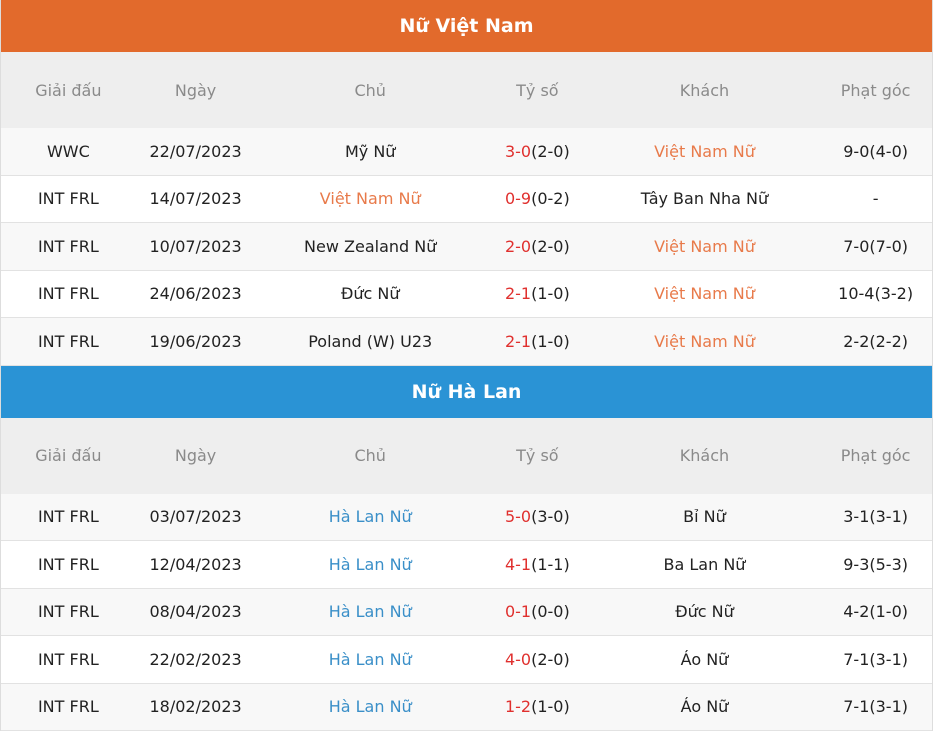 This screenshot has width=933, height=734. Describe the element at coordinates (550, 612) in the screenshot. I see `half-time-score: (0-0)` at that location.